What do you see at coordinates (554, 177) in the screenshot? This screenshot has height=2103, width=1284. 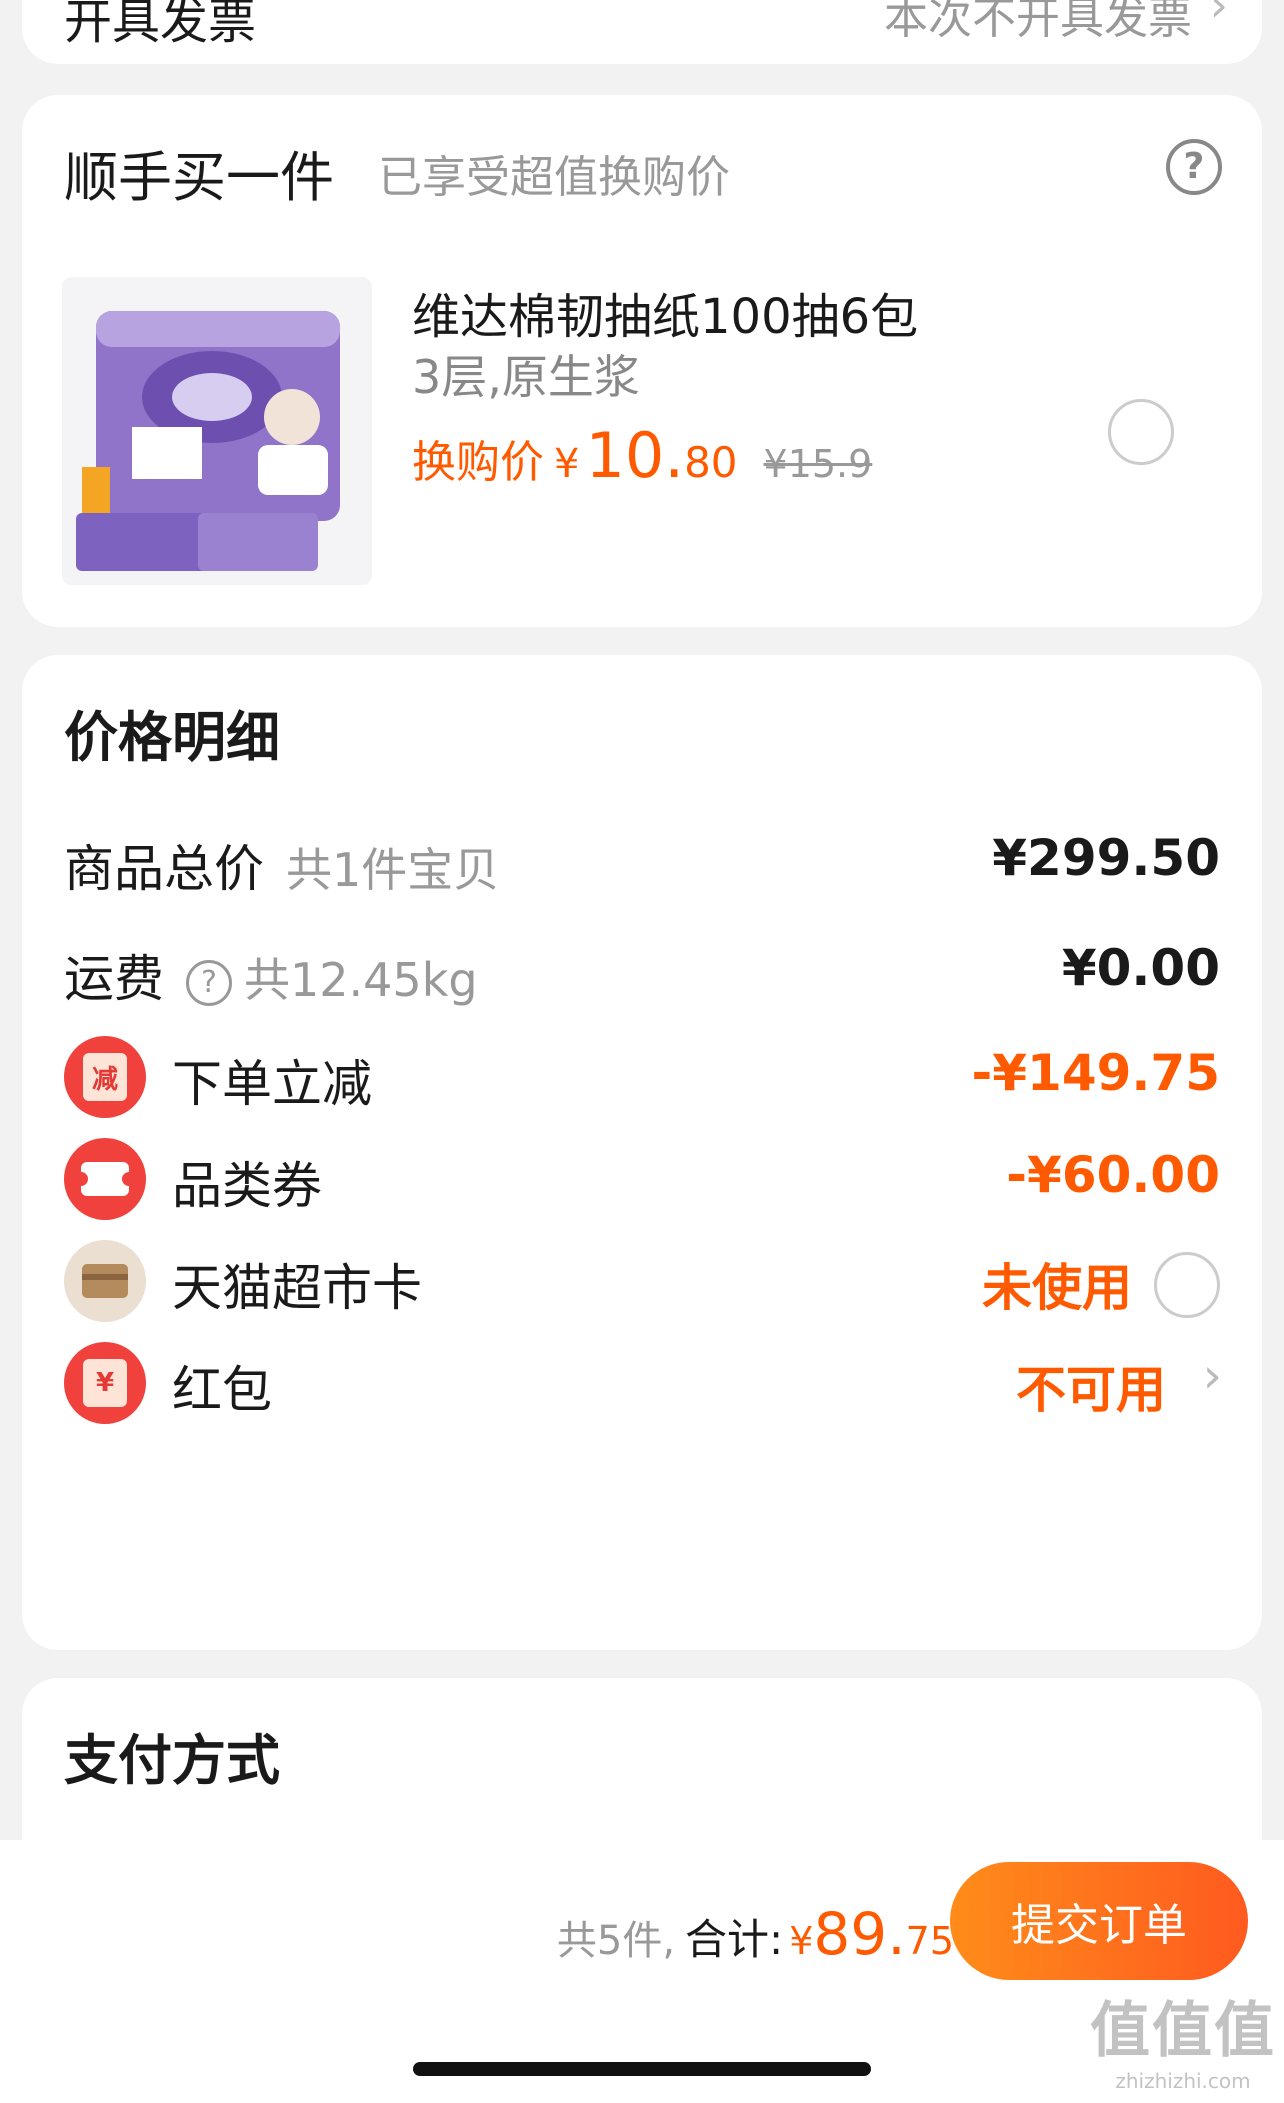 I see `addon-subtitle: 已享受超值换购价` at bounding box center [554, 177].